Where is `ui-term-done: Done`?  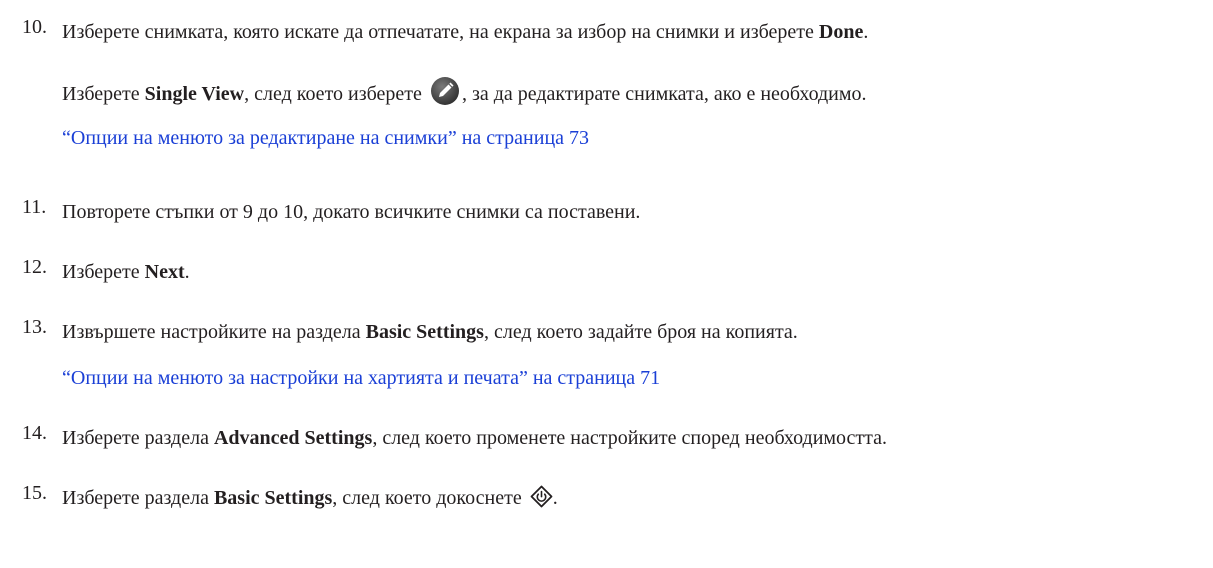 ui-term-done: Done is located at coordinates (841, 32).